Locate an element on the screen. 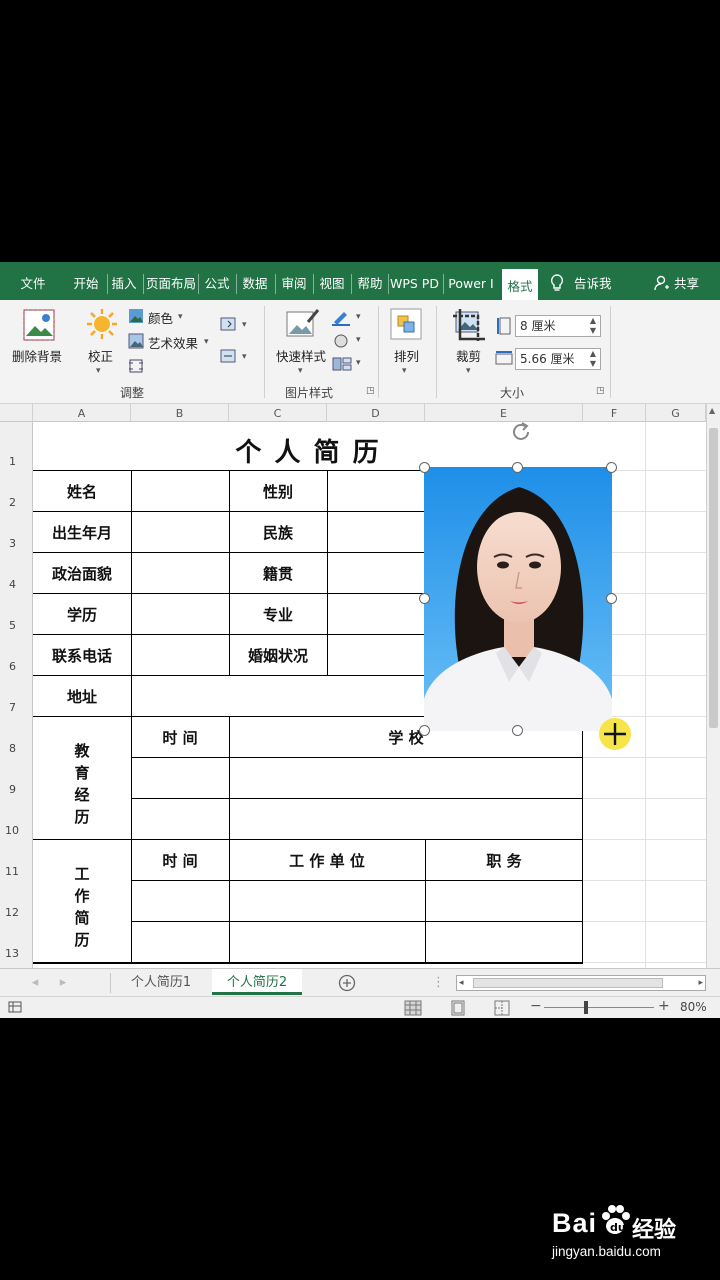 The height and width of the screenshot is (1280, 720). quick-styles-icon is located at coordinates (303, 325).